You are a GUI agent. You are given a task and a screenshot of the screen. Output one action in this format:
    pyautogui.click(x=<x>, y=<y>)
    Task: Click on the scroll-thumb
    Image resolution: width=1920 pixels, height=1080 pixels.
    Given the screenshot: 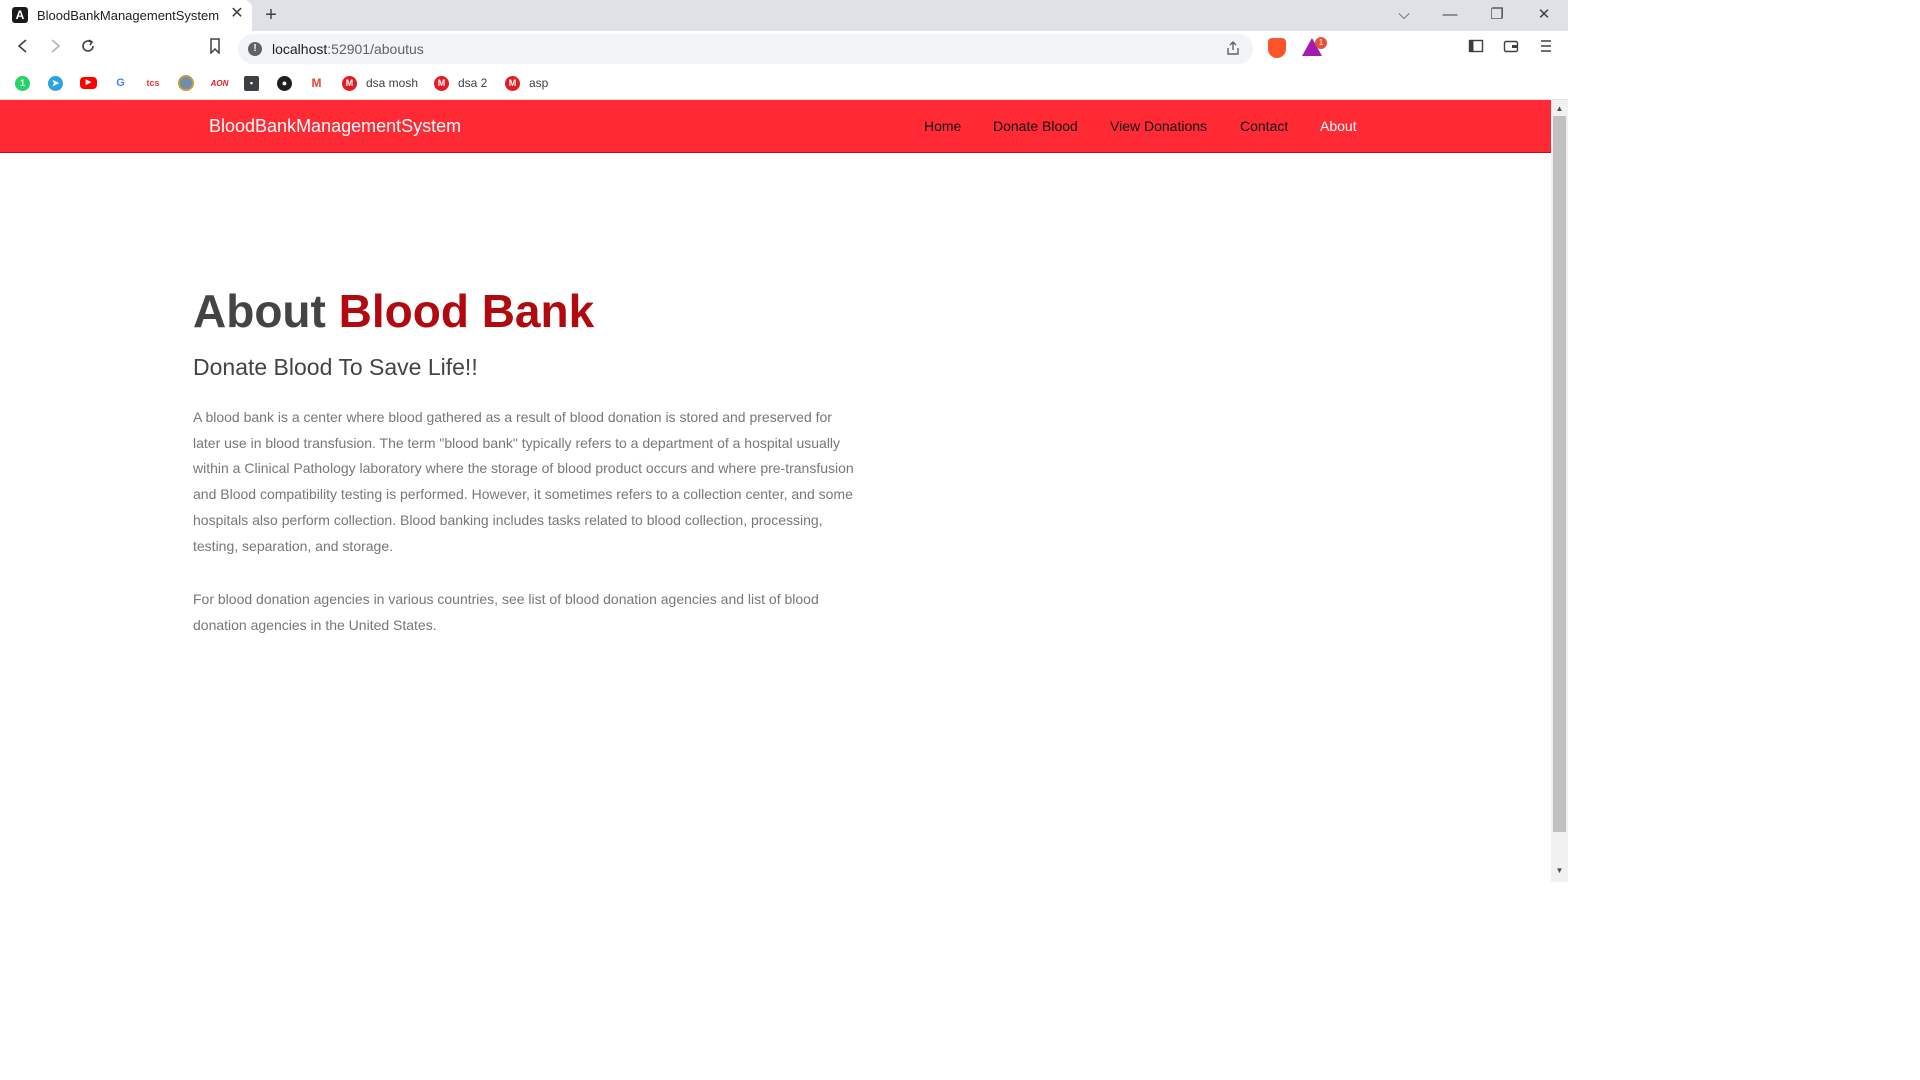 What is the action you would take?
    pyautogui.click(x=1559, y=474)
    